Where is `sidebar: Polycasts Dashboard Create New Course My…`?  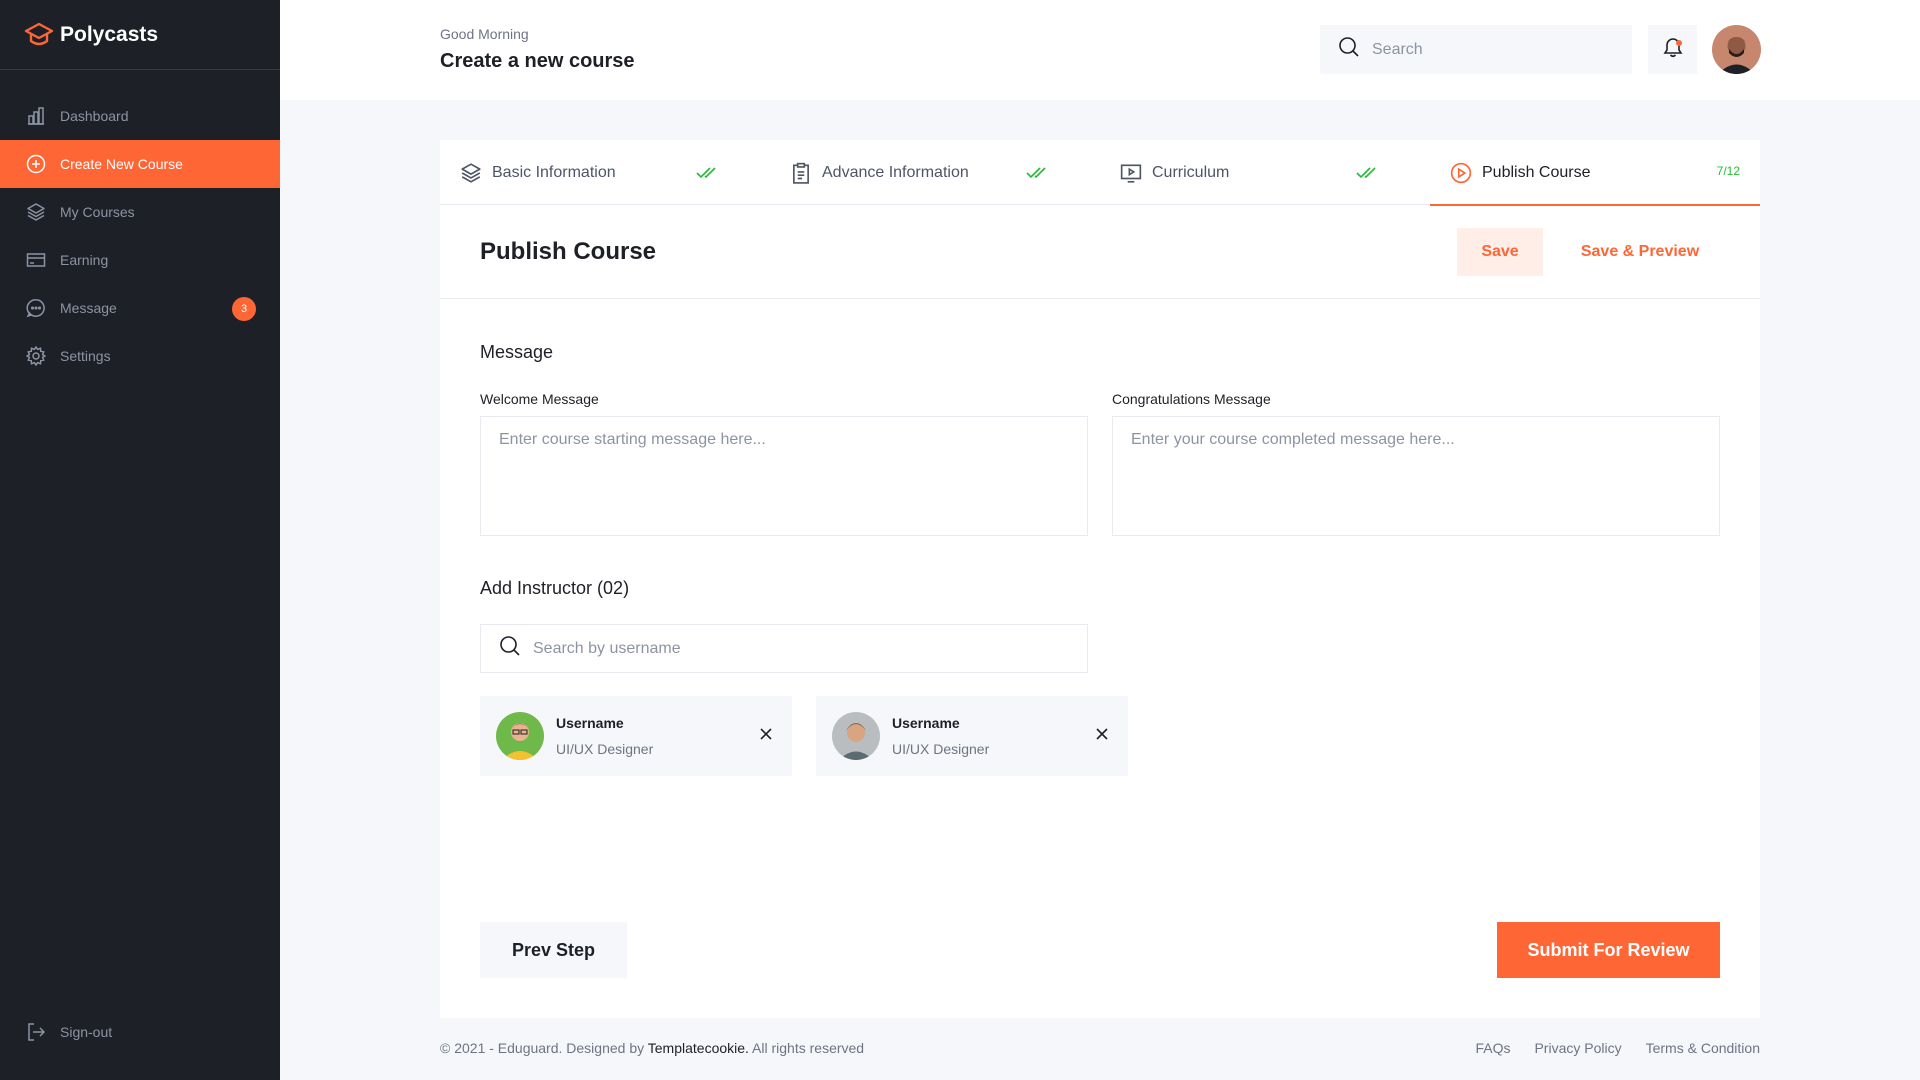
sidebar: Polycasts Dashboard Create New Course My… is located at coordinates (140, 540).